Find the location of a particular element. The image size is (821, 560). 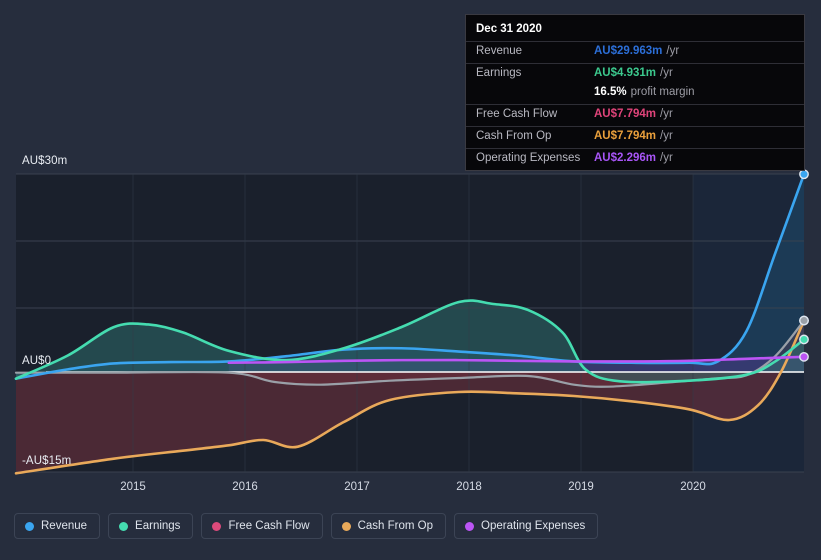

tooltip-value-revenue: AU$29.963m is located at coordinates (628, 51).